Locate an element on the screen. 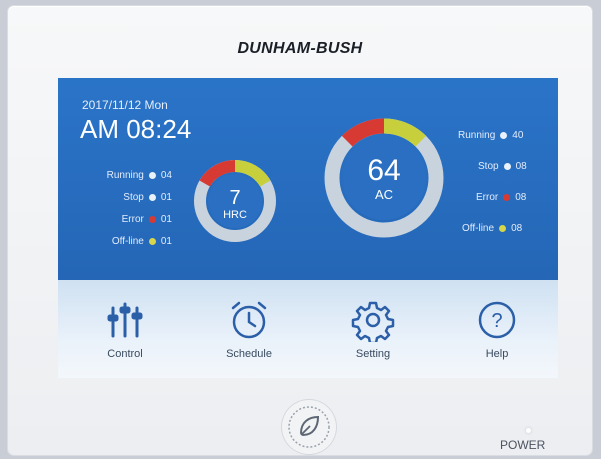 This screenshot has height=459, width=601. control-button: Control is located at coordinates (125, 336).